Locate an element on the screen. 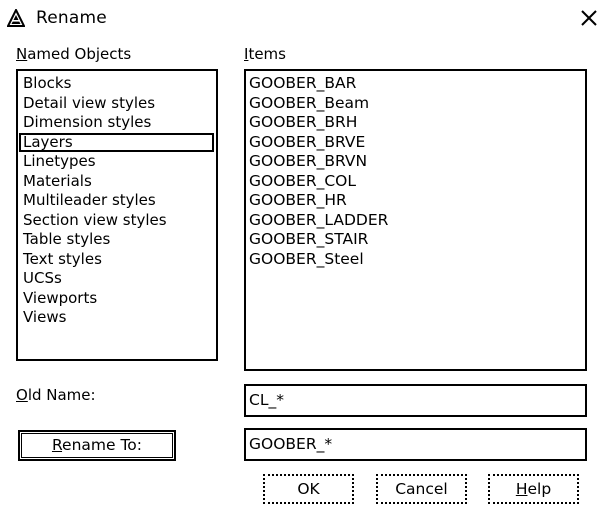 This screenshot has height=510, width=607. cancel-button: Cancel is located at coordinates (421, 489).